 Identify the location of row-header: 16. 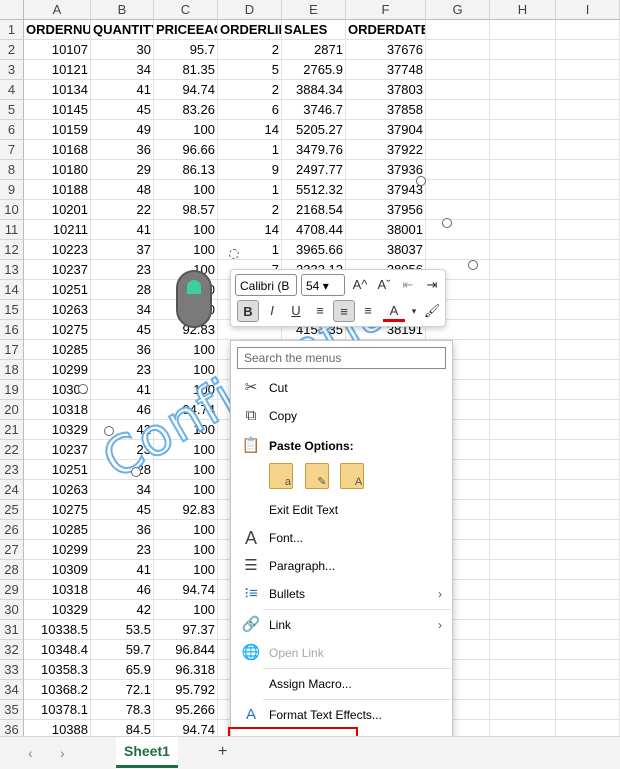
(12, 330).